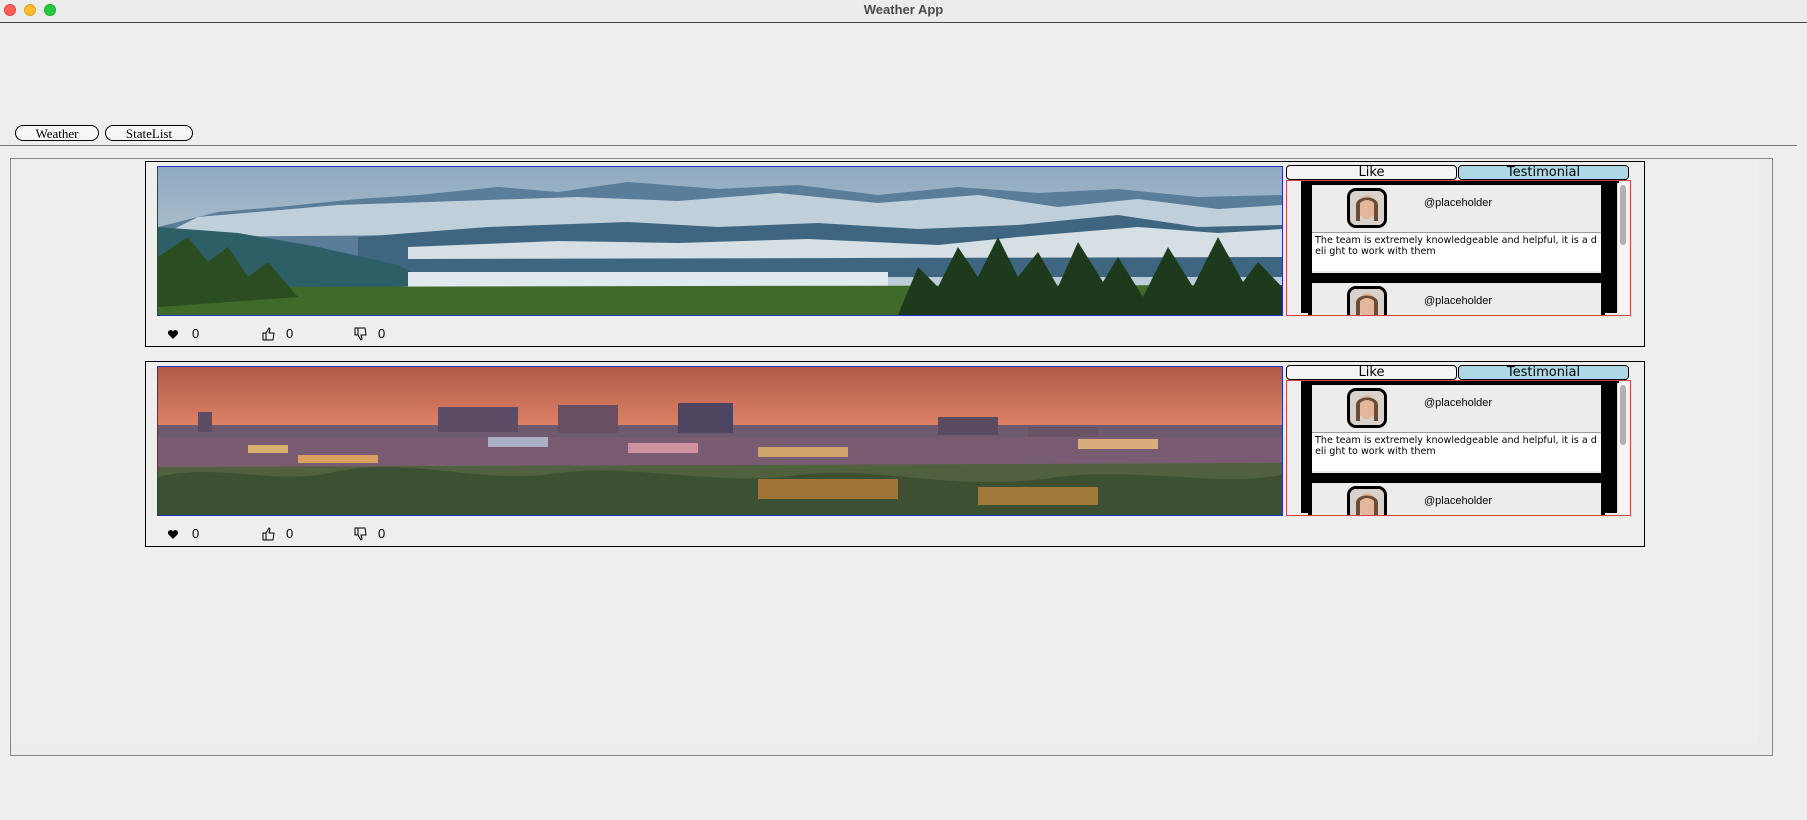 Image resolution: width=1807 pixels, height=820 pixels. I want to click on mountain-landscape-image, so click(720, 241).